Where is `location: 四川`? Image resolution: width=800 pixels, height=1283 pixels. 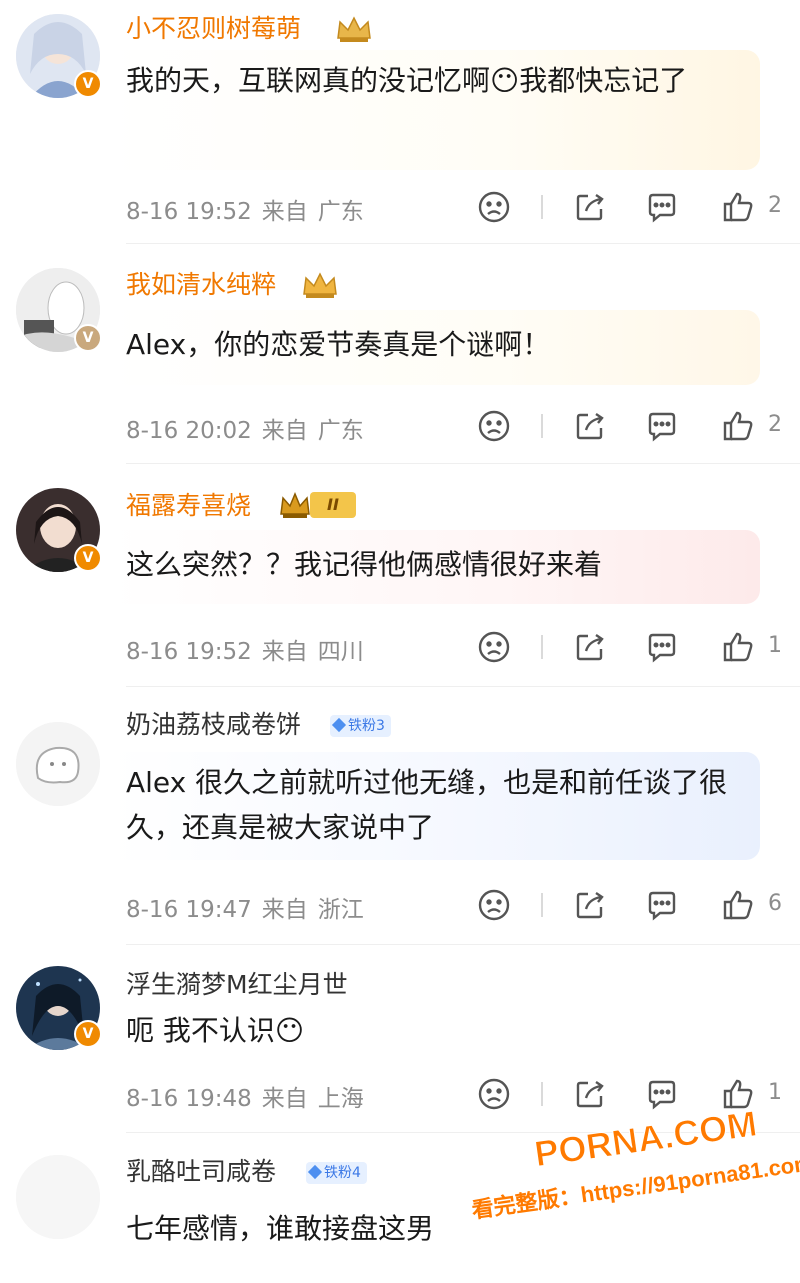 location: 四川 is located at coordinates (340, 652).